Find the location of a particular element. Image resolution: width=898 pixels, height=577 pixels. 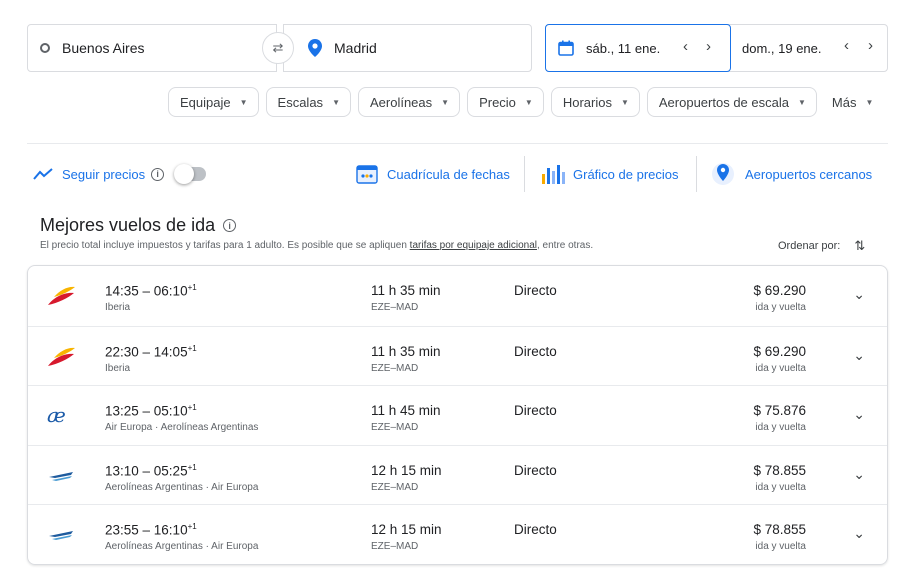

filter-equipaje: Equipaje ▼ is located at coordinates (213, 102).